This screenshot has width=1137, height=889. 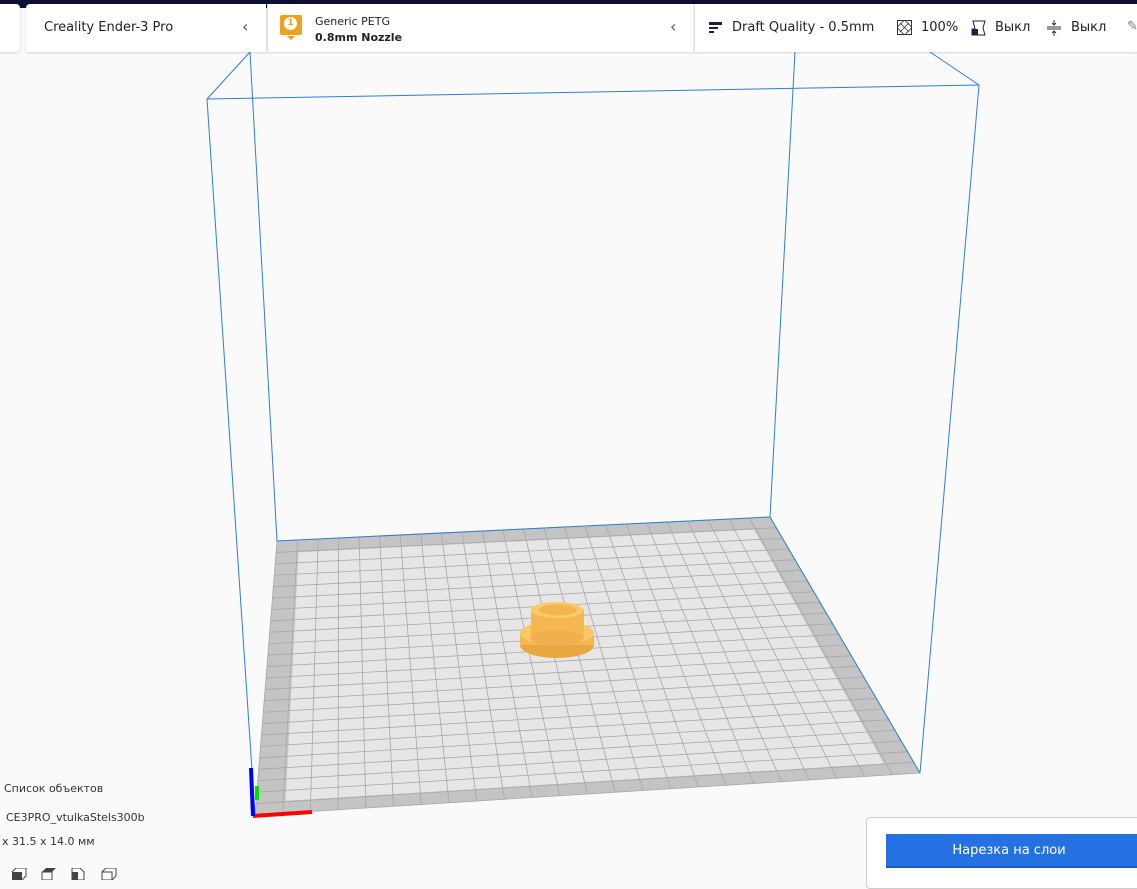 What do you see at coordinates (291, 27) in the screenshot?
I see `extruder-badge-icon: 1` at bounding box center [291, 27].